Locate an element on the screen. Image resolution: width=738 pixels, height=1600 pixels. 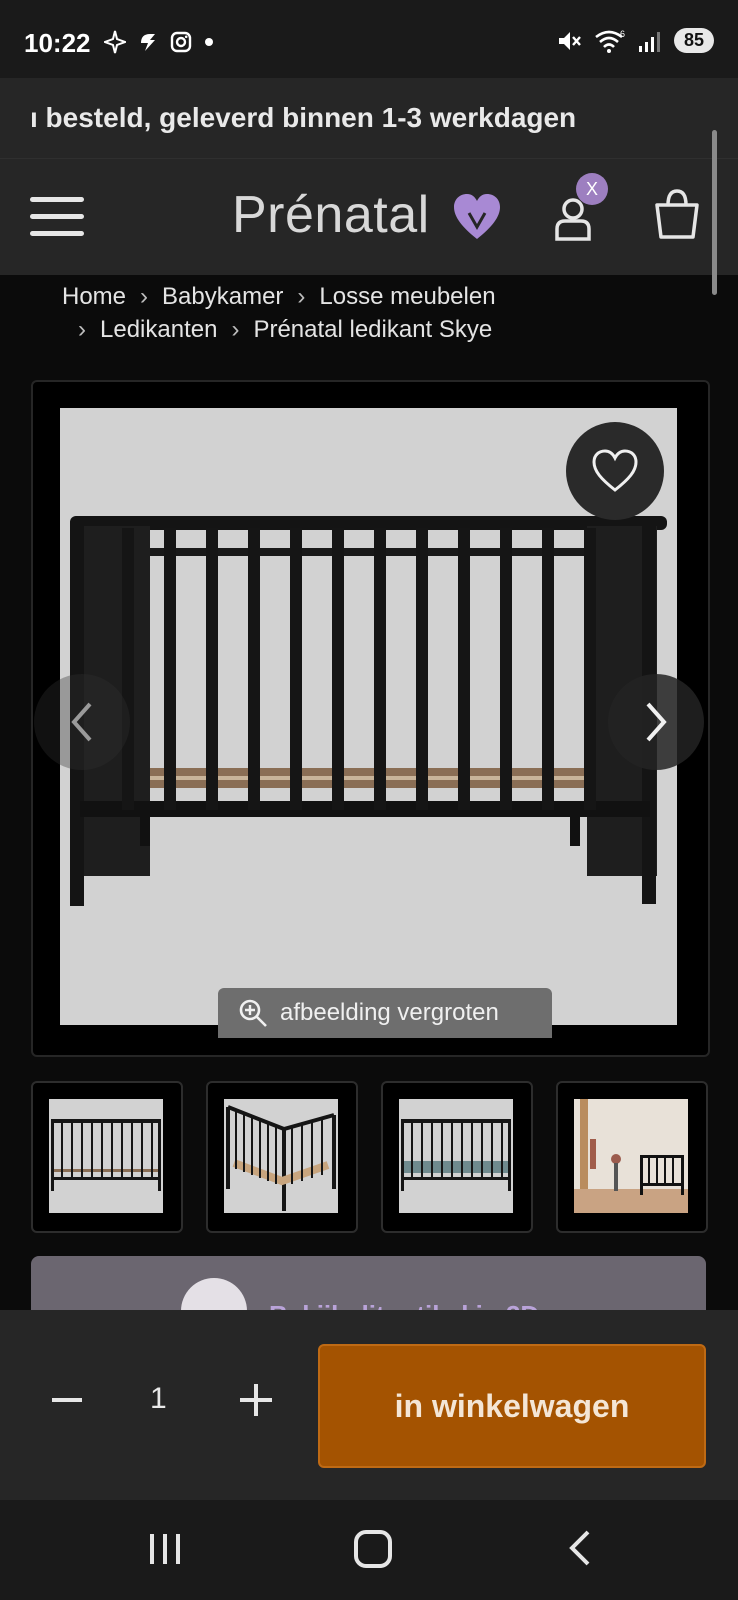
chevron-right-icon is located at coordinates (656, 722).